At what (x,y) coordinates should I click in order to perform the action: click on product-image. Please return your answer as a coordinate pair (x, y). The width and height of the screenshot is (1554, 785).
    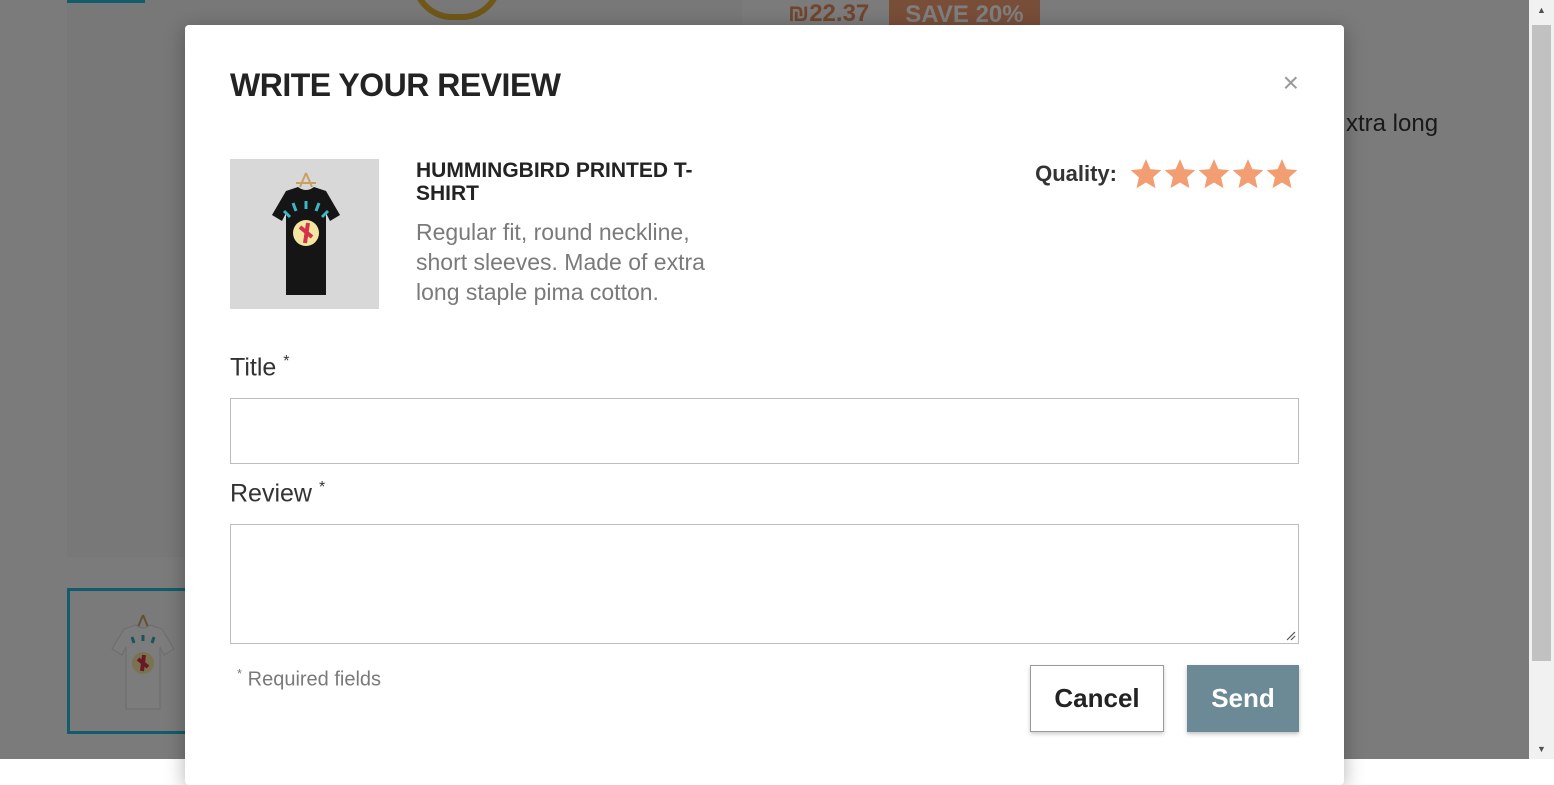
    Looking at the image, I should click on (304, 234).